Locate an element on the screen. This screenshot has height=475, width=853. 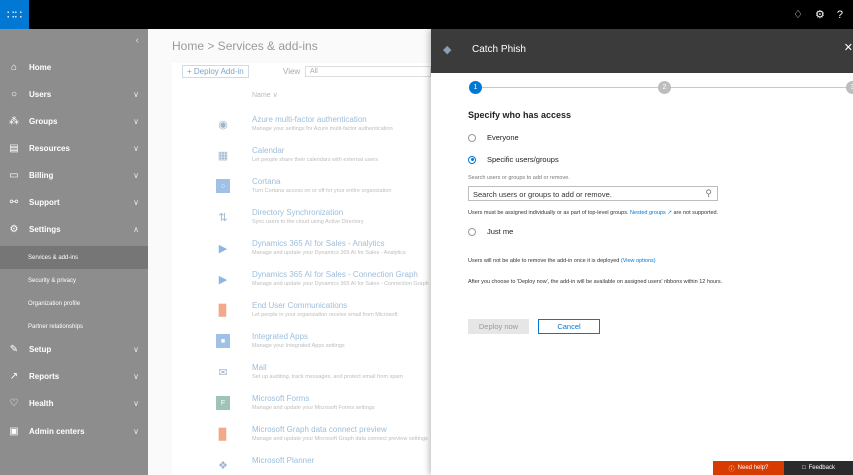
feedback-icon: □ is located at coordinates (804, 468).